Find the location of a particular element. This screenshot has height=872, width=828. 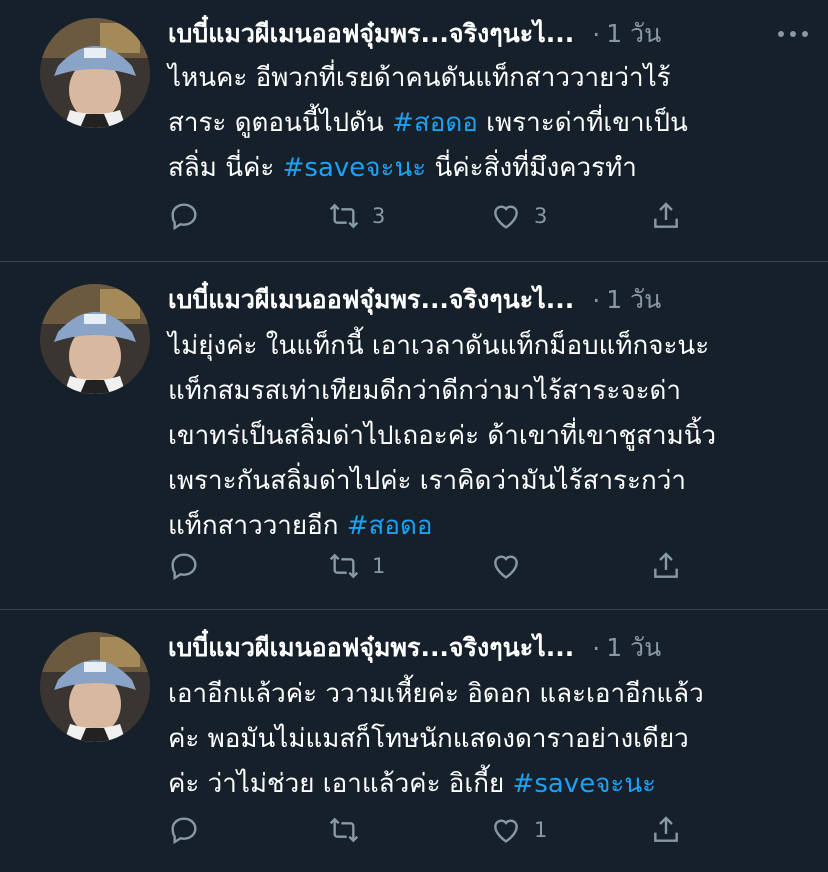

like-count: 3 is located at coordinates (541, 216).